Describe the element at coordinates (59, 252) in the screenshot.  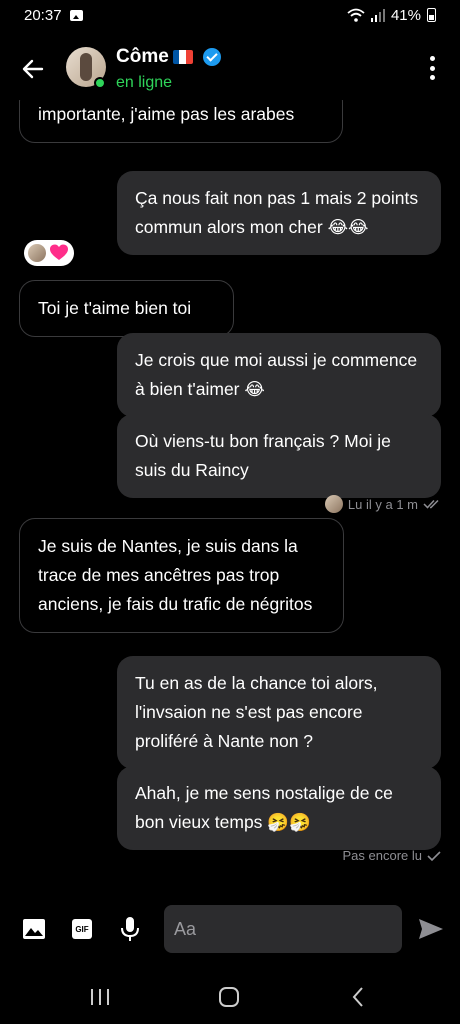
I see `heart-icon` at that location.